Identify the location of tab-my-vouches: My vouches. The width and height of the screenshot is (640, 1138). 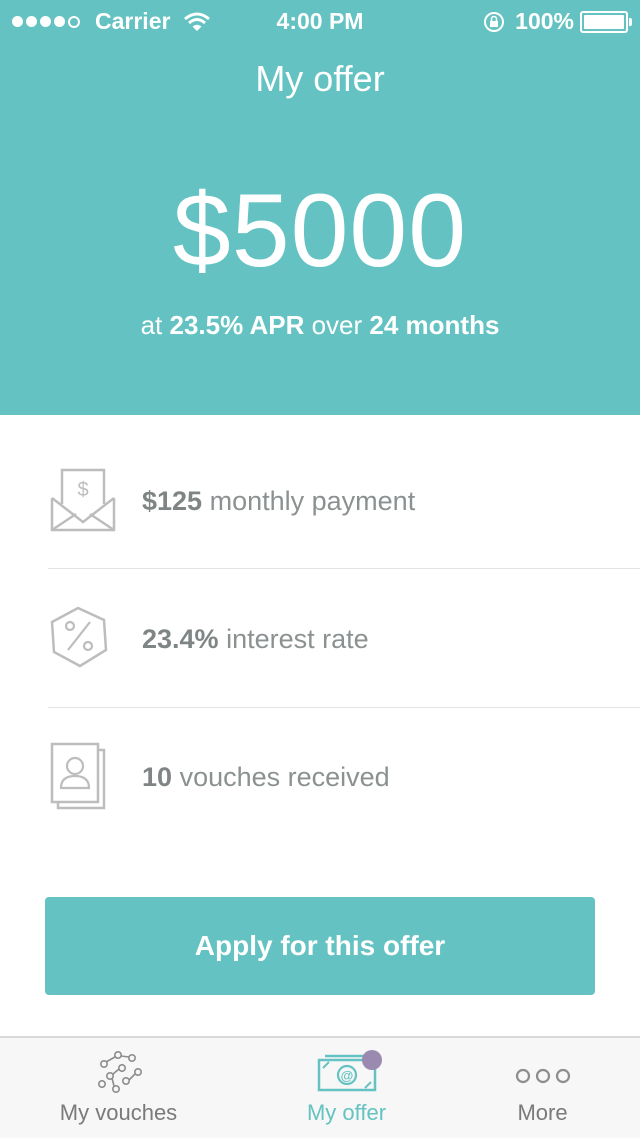
(118, 1088).